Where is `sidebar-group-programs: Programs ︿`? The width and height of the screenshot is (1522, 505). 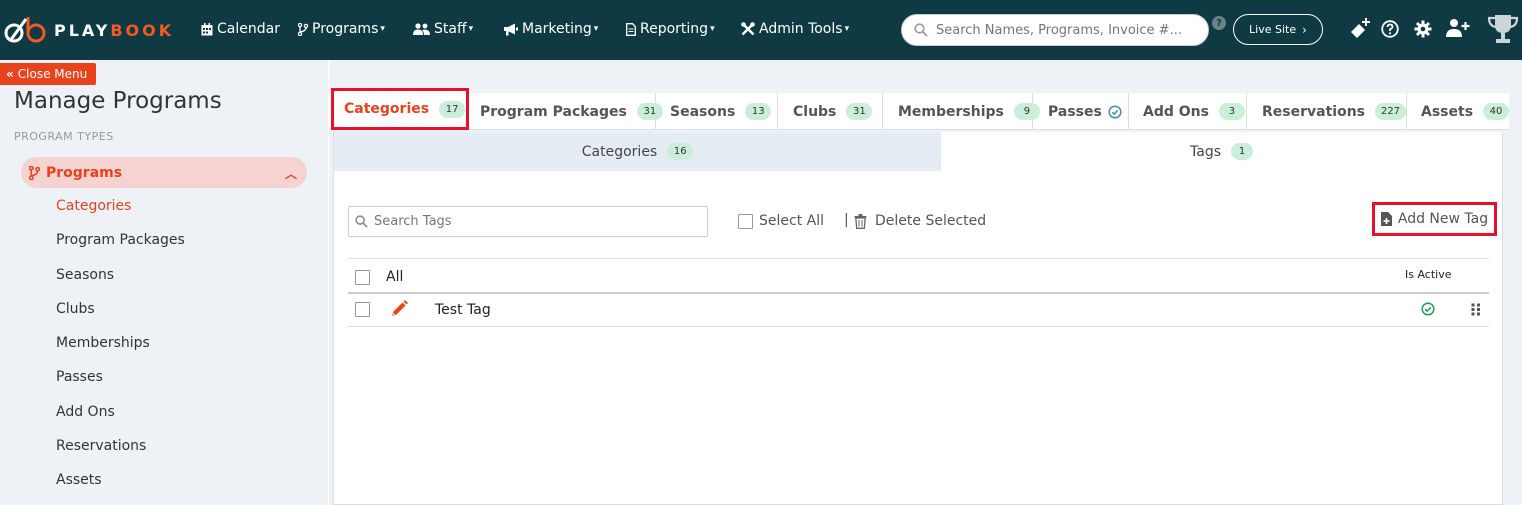 sidebar-group-programs: Programs ︿ is located at coordinates (164, 172).